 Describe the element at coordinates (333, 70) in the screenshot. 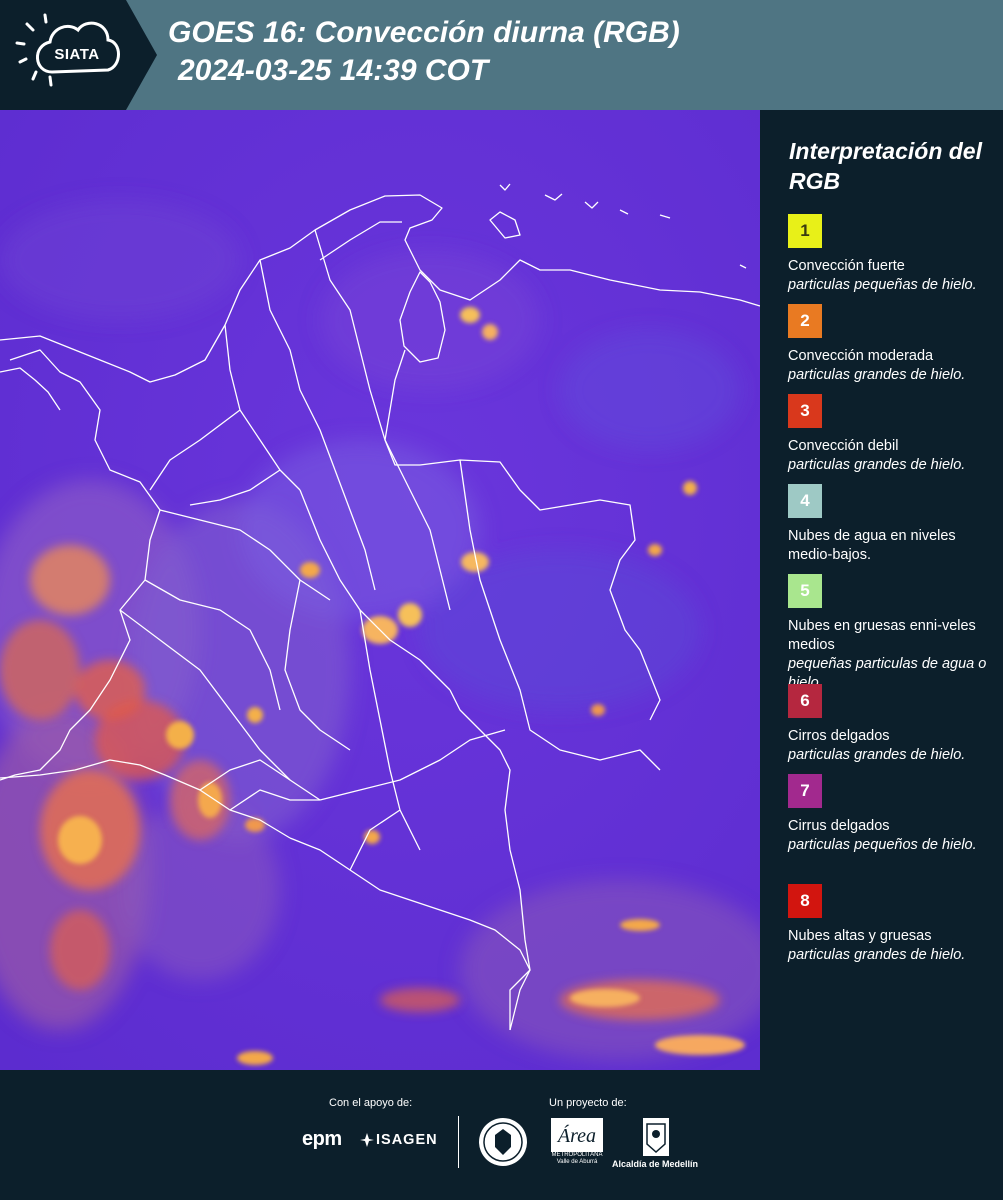

I see `title-line-2: 2024-03-25 14:39 COT` at that location.